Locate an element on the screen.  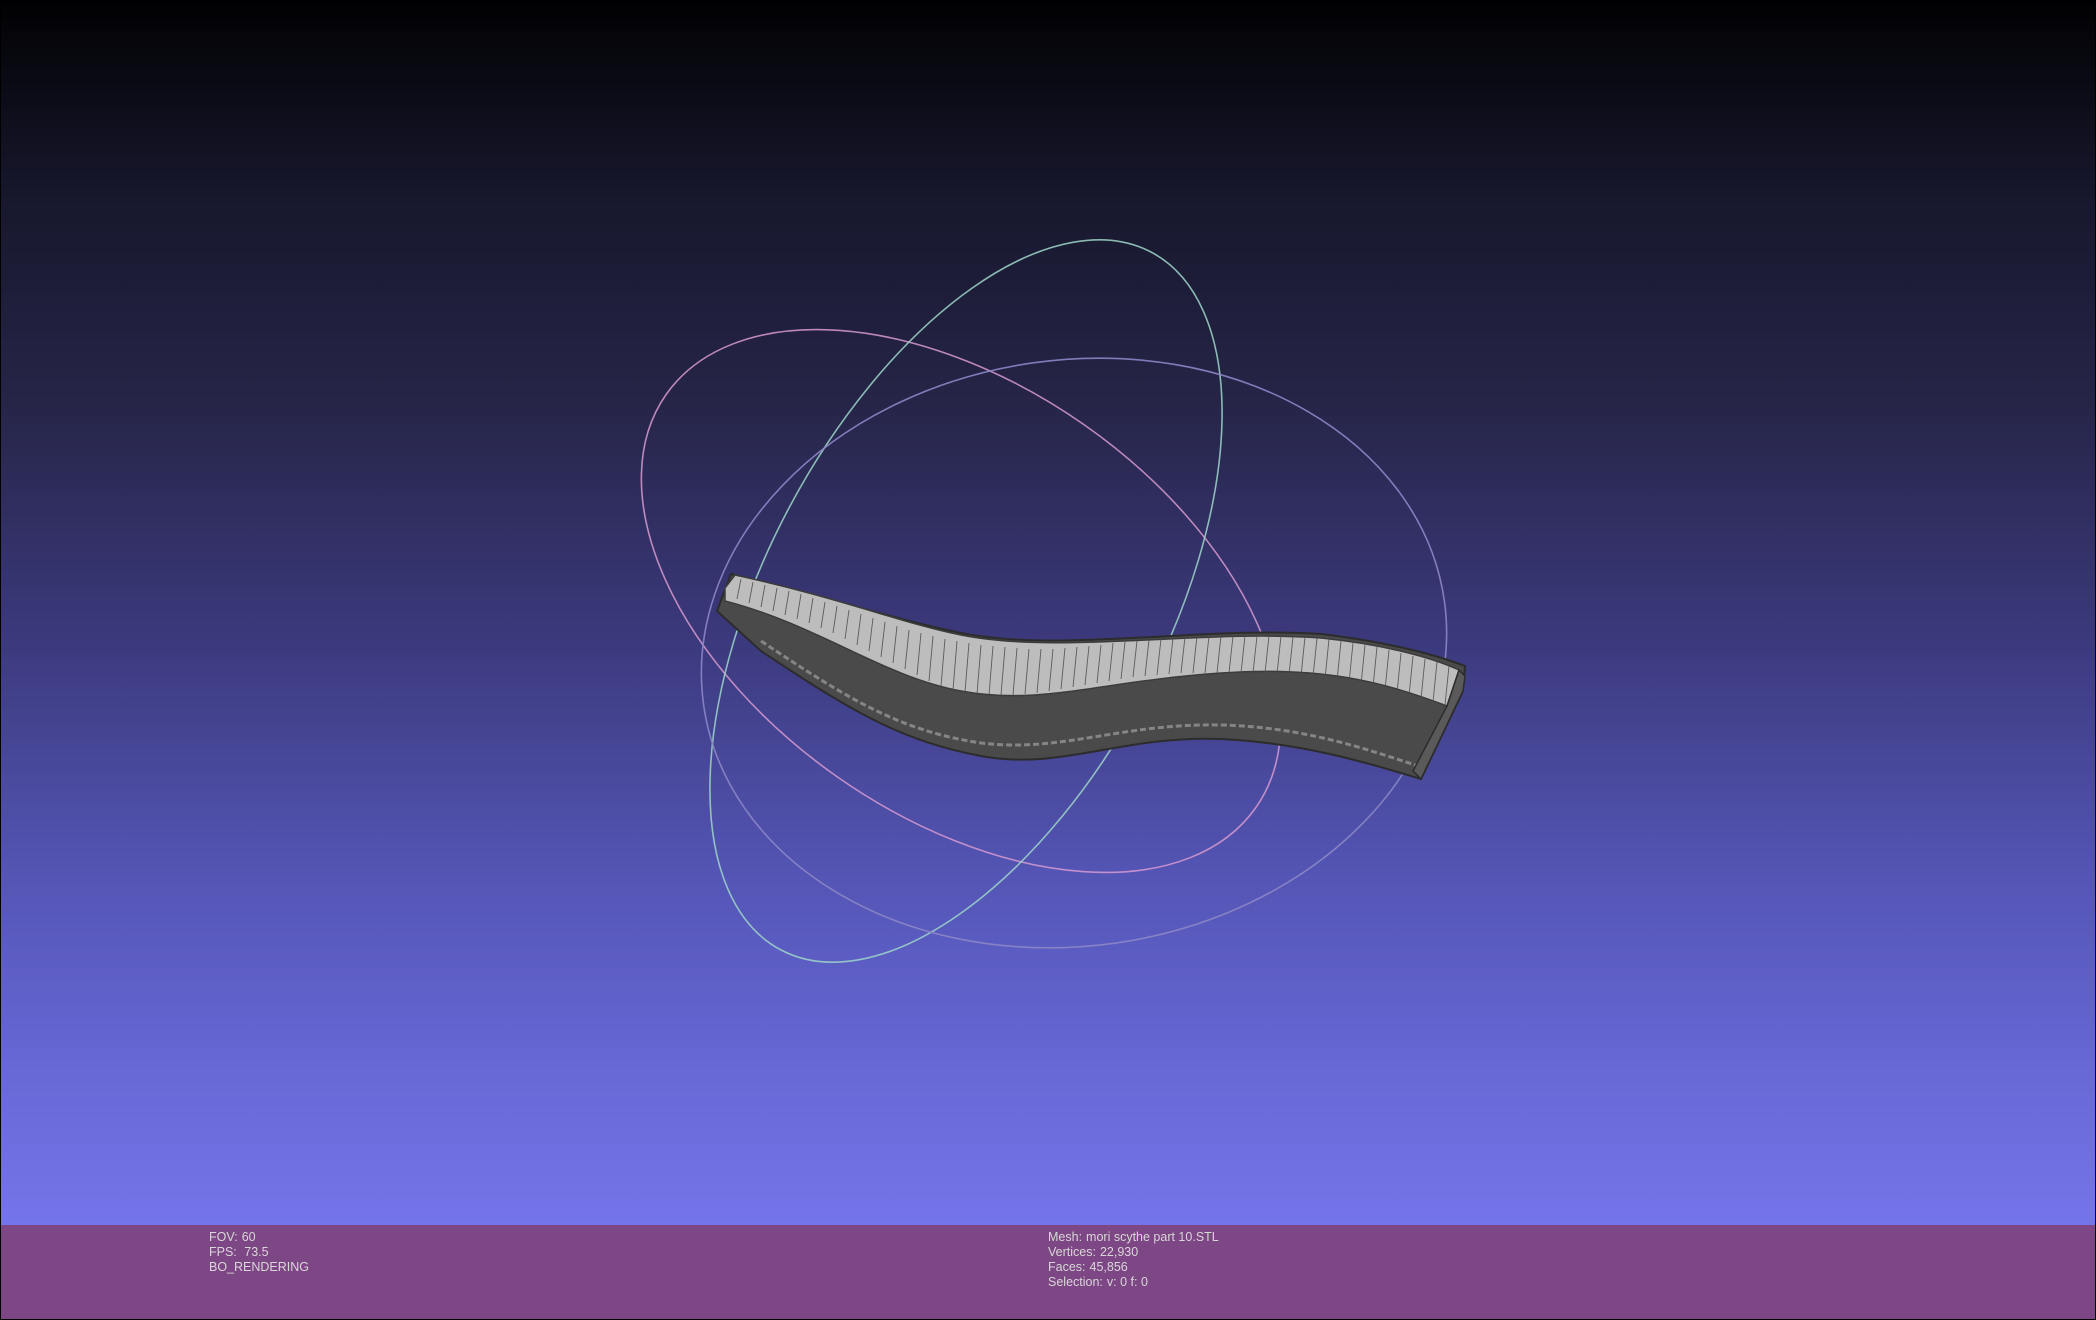
mesh-wireframe-icon is located at coordinates (1091, 676).